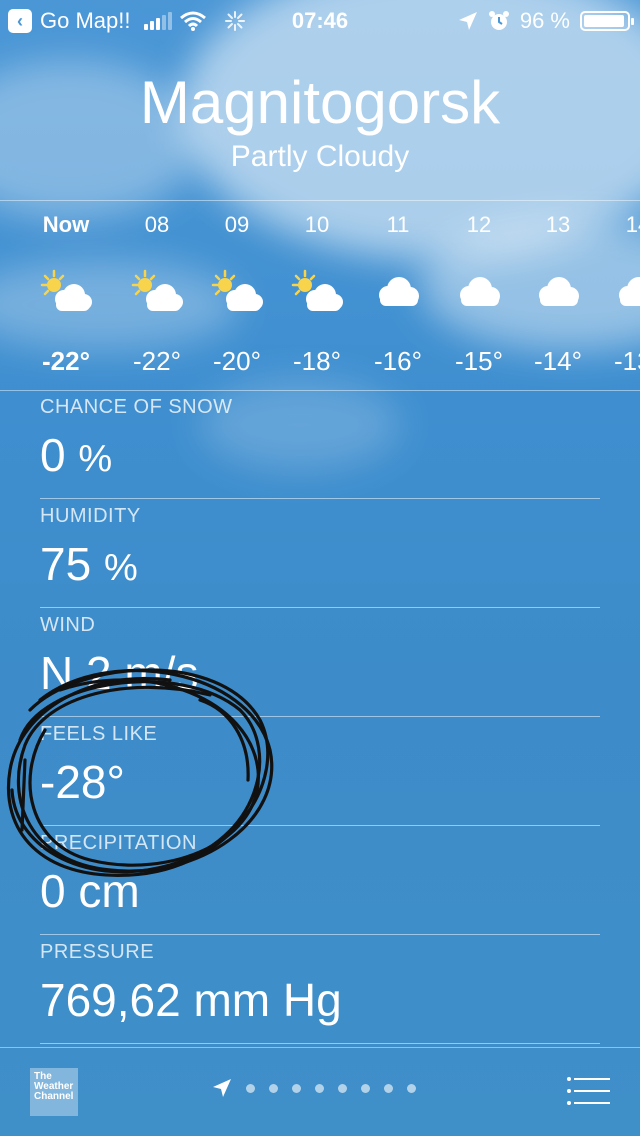 The height and width of the screenshot is (1136, 640). What do you see at coordinates (320, 880) in the screenshot?
I see `detail-row: PRECIPITATION 0 cm` at bounding box center [320, 880].